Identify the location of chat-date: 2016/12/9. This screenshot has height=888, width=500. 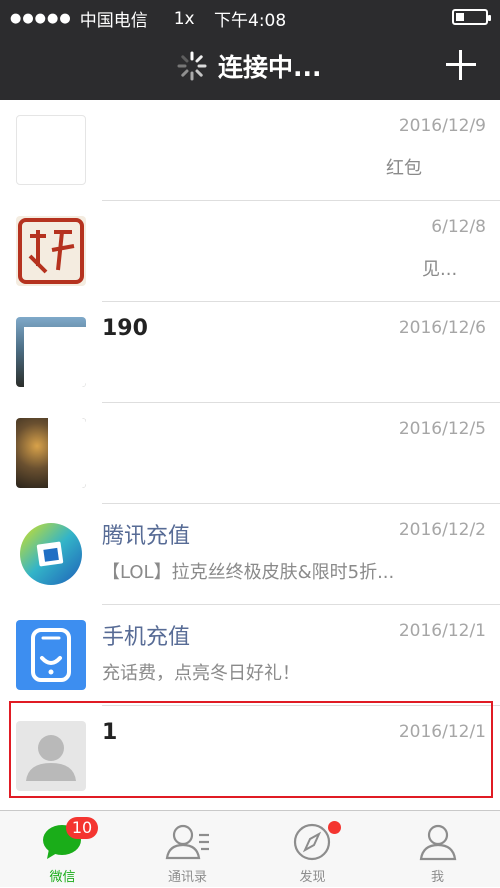
(442, 126).